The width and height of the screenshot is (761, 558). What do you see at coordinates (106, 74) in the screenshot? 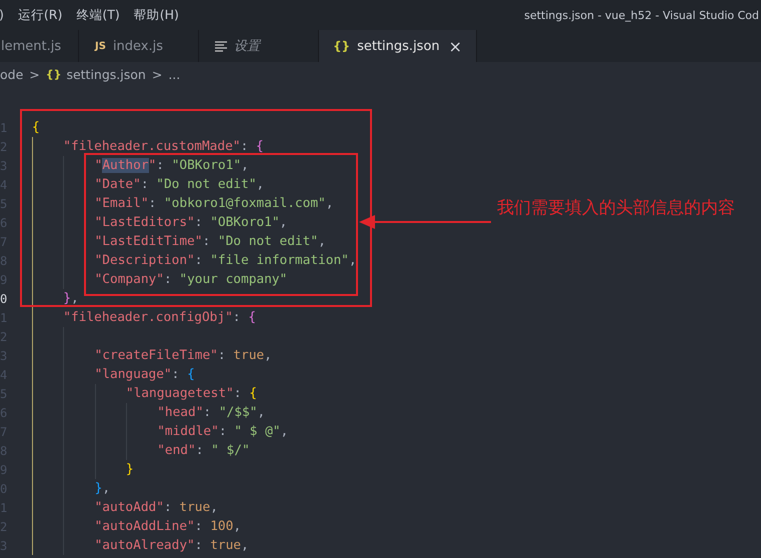
I see `breadcrumb-item: settings.json` at bounding box center [106, 74].